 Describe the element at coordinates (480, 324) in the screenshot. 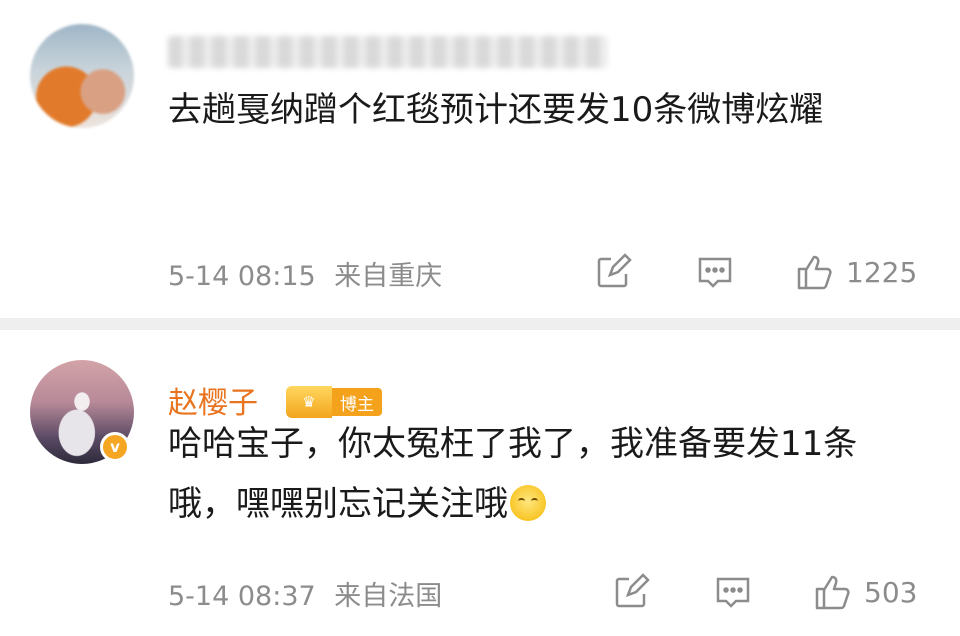

I see `divider` at that location.